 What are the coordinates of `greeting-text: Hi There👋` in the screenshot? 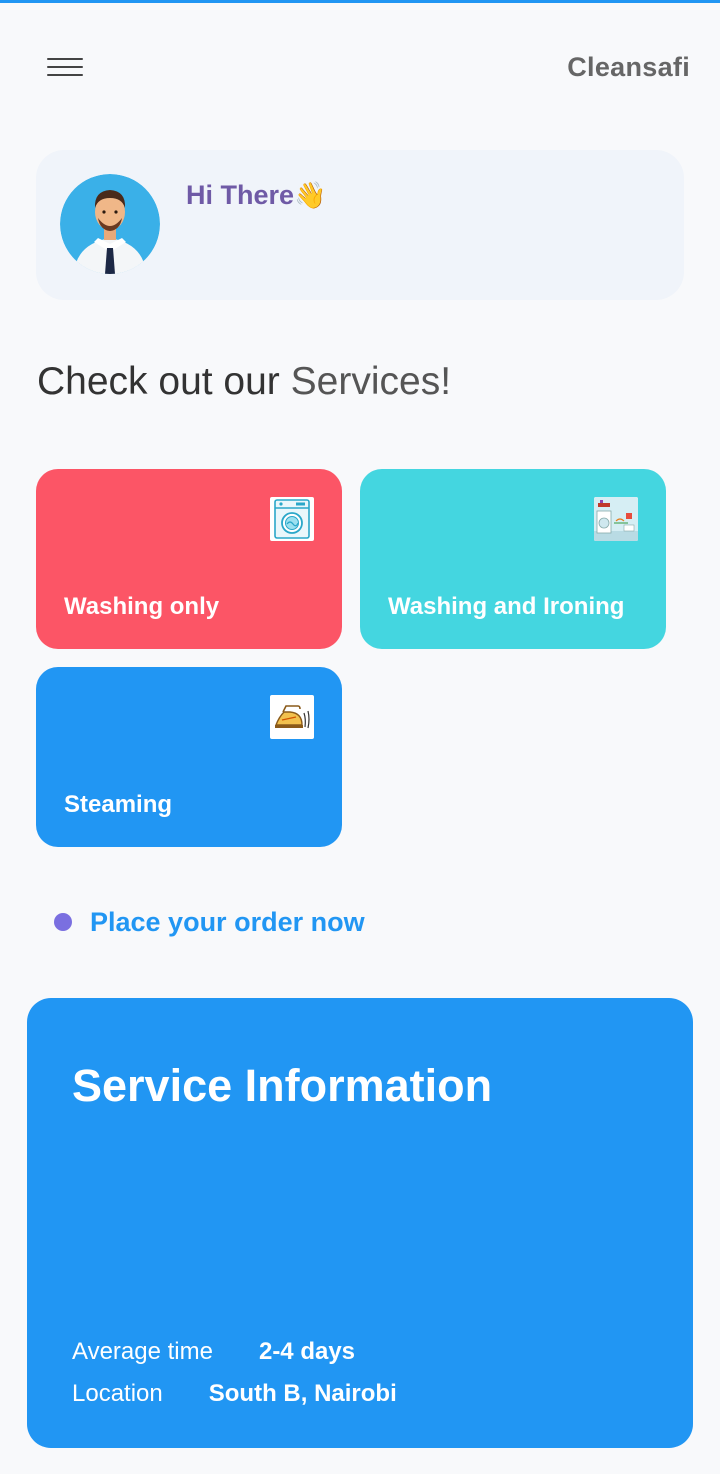 It's located at (256, 195).